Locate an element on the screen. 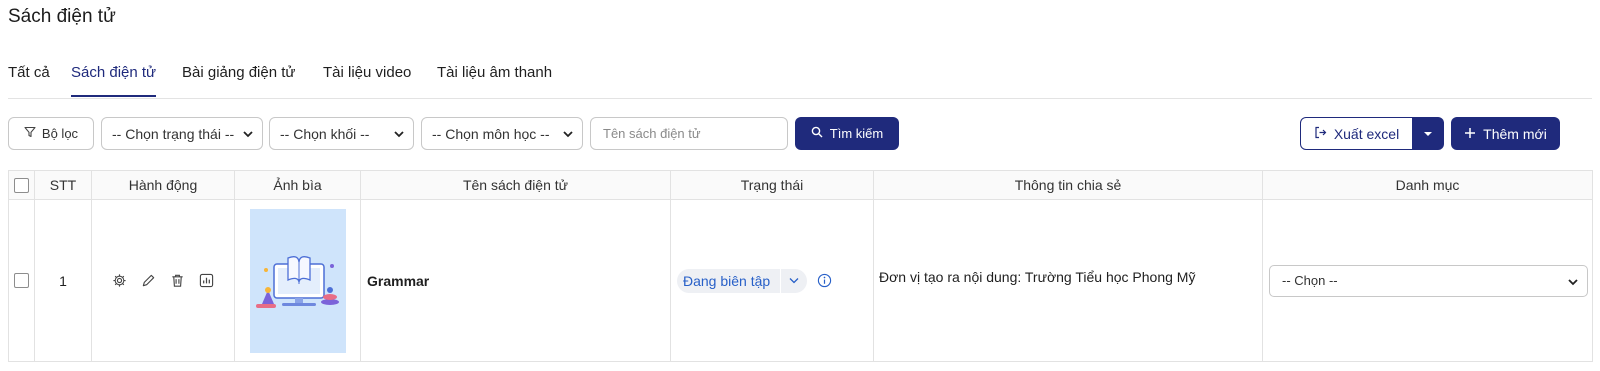 Image resolution: width=1600 pixels, height=371 pixels. subject-select: -- Chọn môn học -- is located at coordinates (502, 133).